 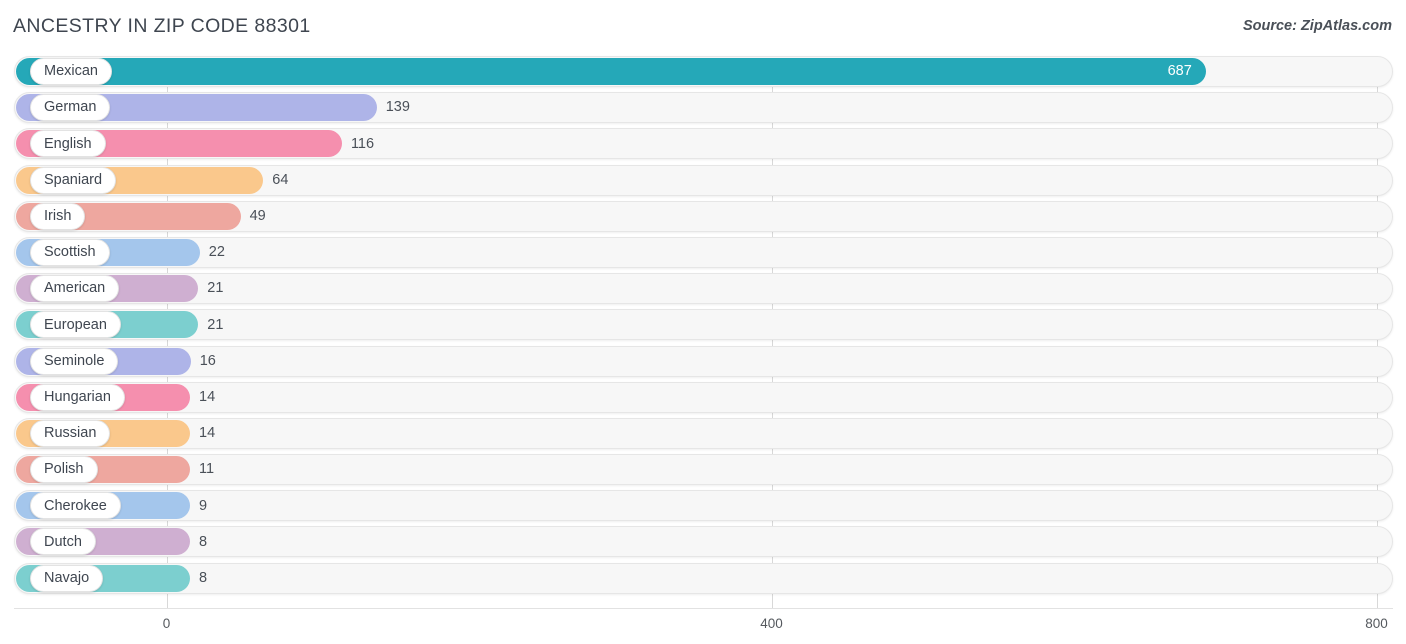 What do you see at coordinates (703, 289) in the screenshot?
I see `bar-row: American 21` at bounding box center [703, 289].